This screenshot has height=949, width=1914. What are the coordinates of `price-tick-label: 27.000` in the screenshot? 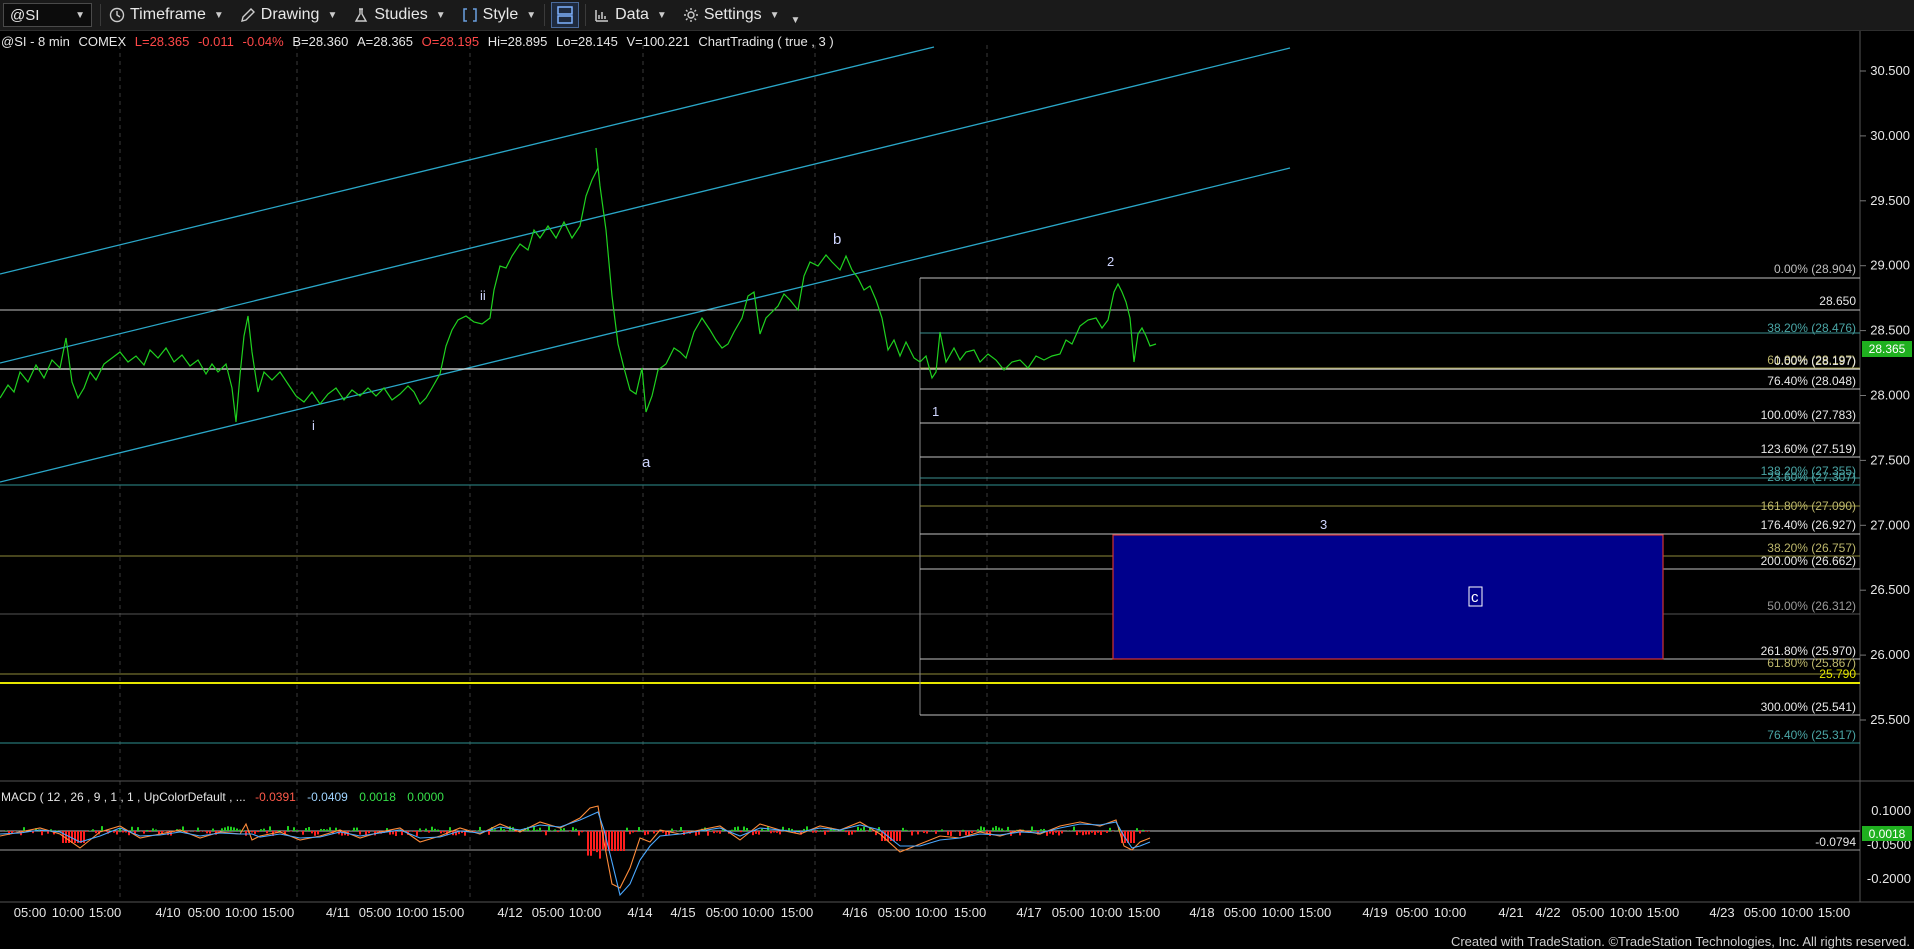 It's located at (1890, 524).